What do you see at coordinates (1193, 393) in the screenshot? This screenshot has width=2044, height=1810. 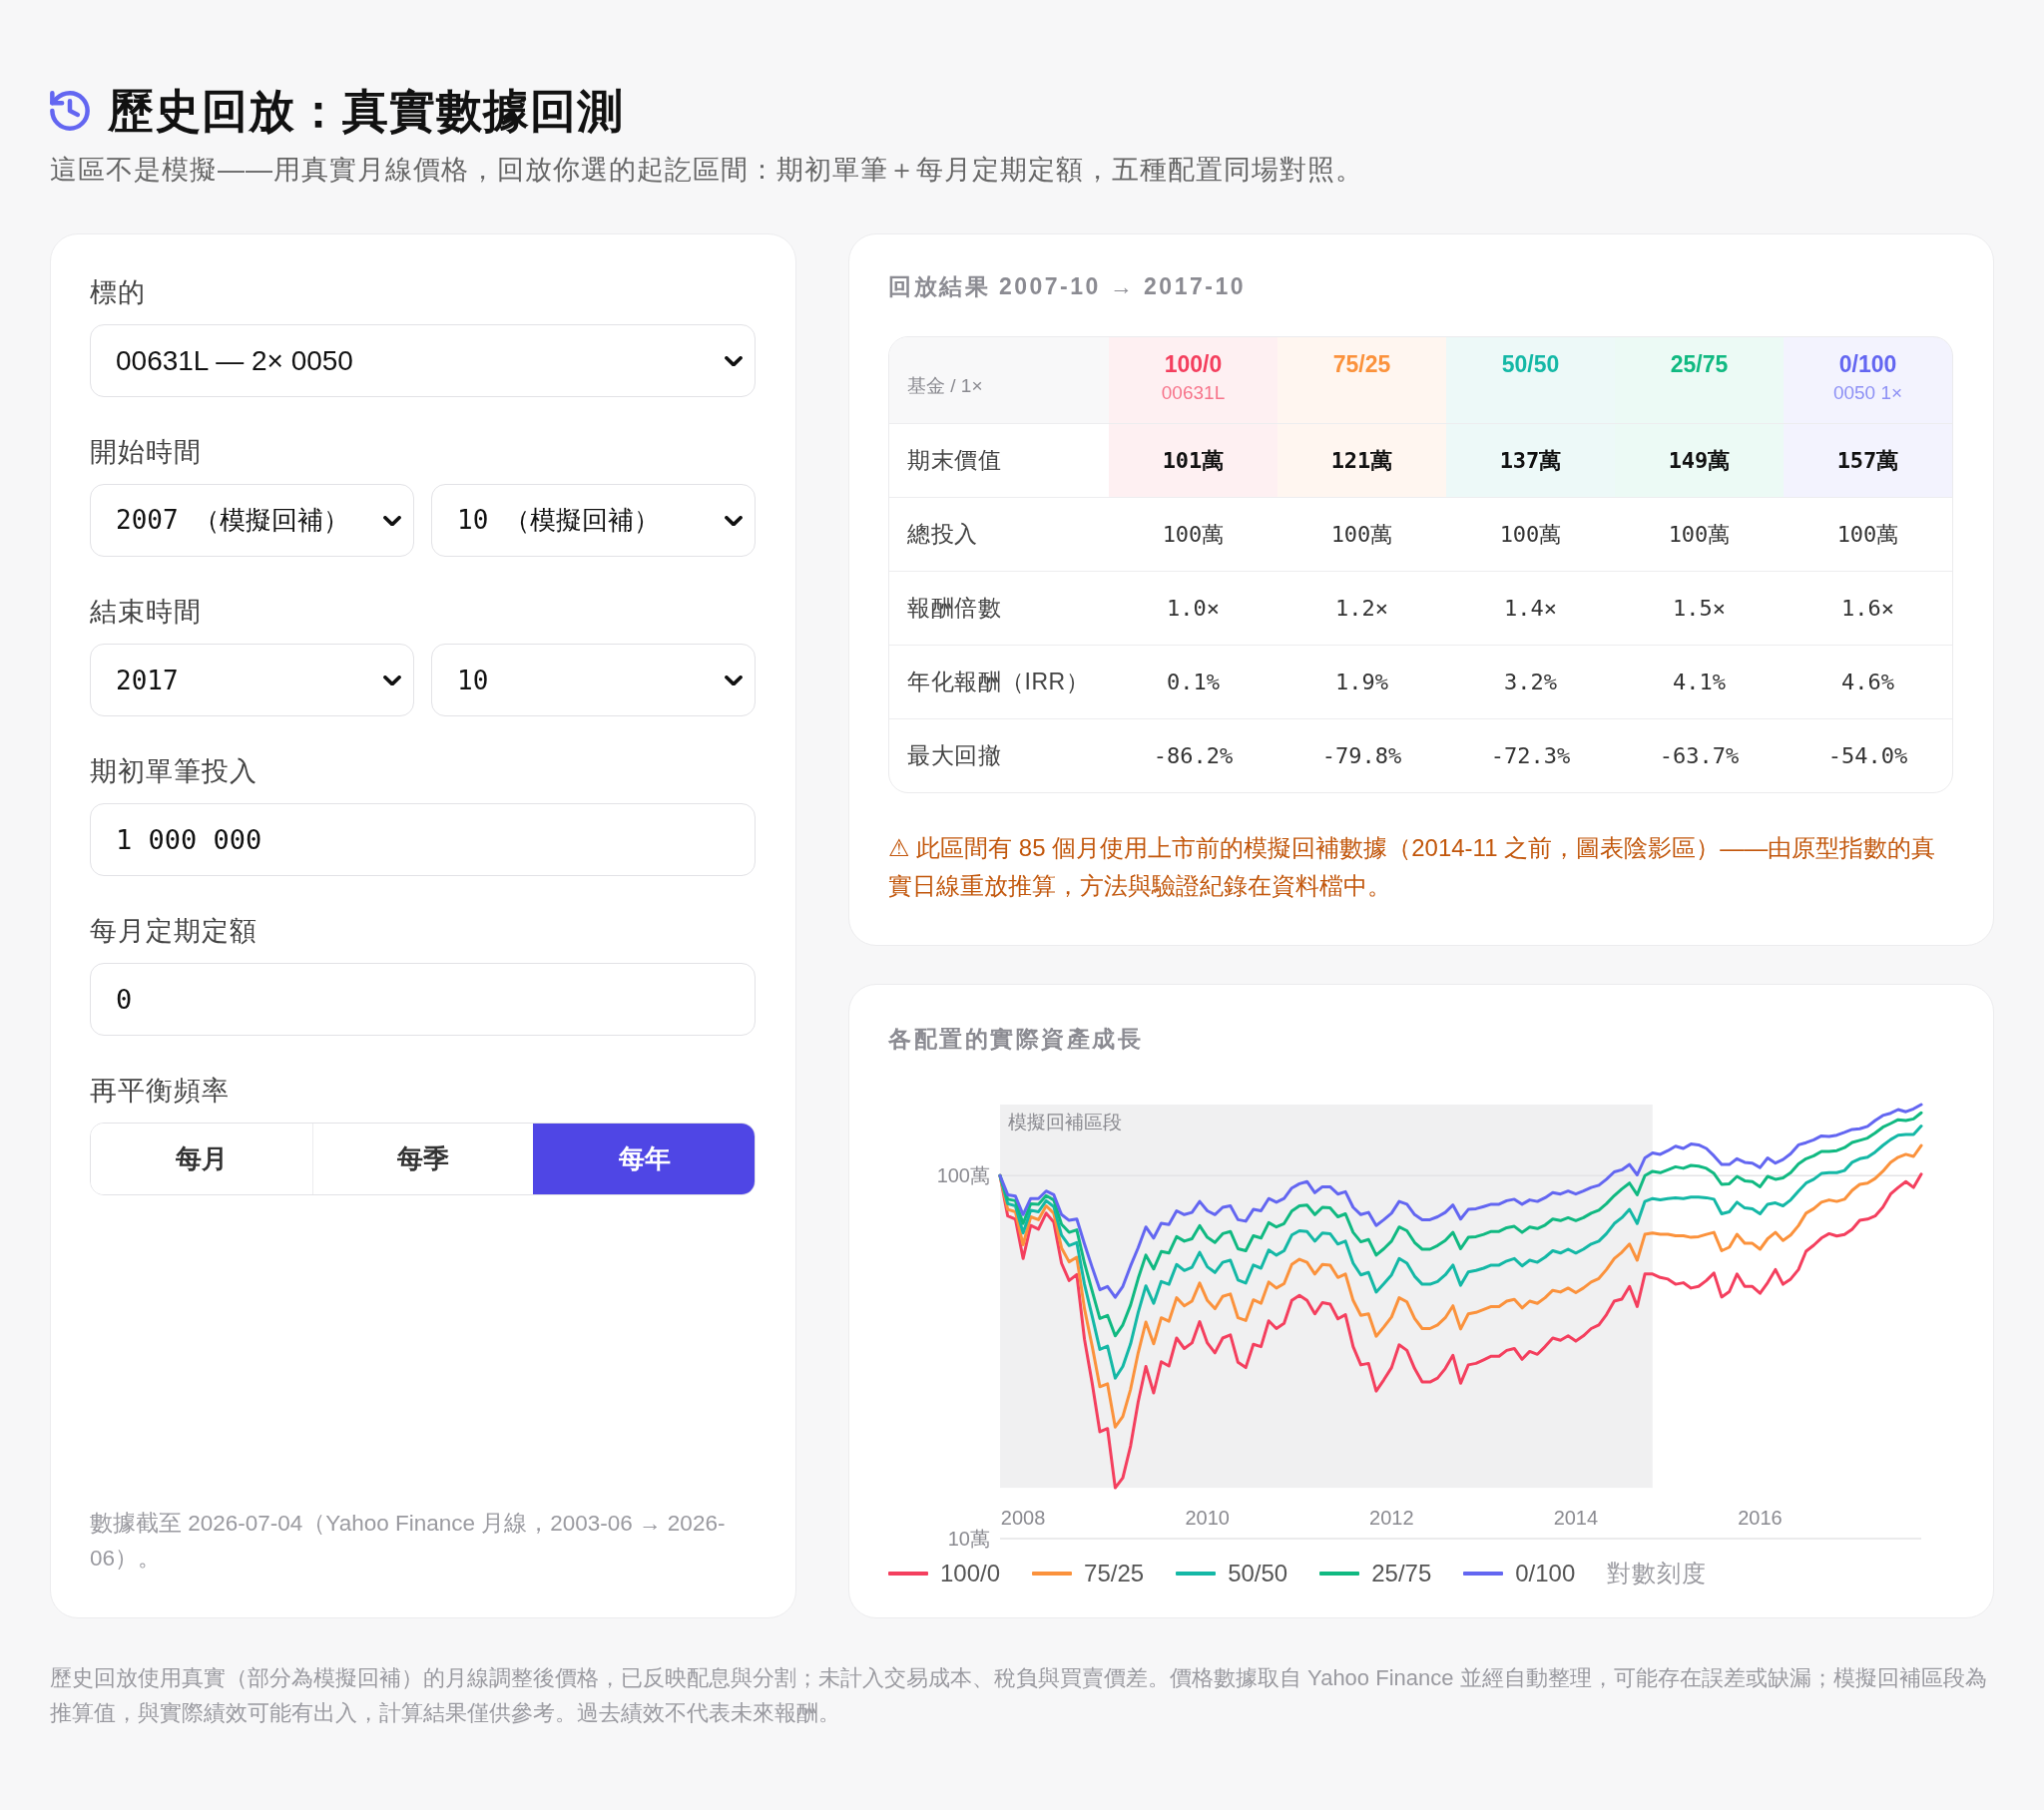 I see `column-sublabel: 00631L` at bounding box center [1193, 393].